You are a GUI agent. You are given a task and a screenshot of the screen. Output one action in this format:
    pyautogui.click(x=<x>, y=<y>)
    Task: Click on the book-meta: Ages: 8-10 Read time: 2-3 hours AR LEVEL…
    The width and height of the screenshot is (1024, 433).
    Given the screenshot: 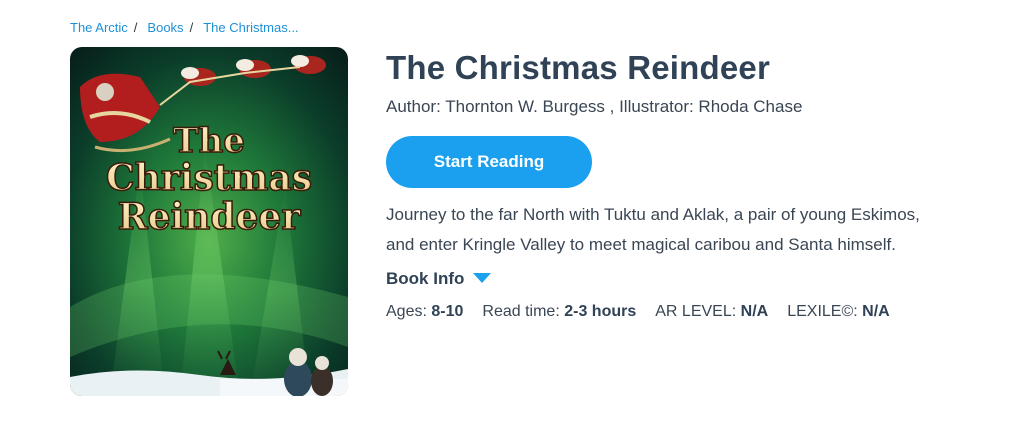 What is the action you would take?
    pyautogui.click(x=686, y=312)
    